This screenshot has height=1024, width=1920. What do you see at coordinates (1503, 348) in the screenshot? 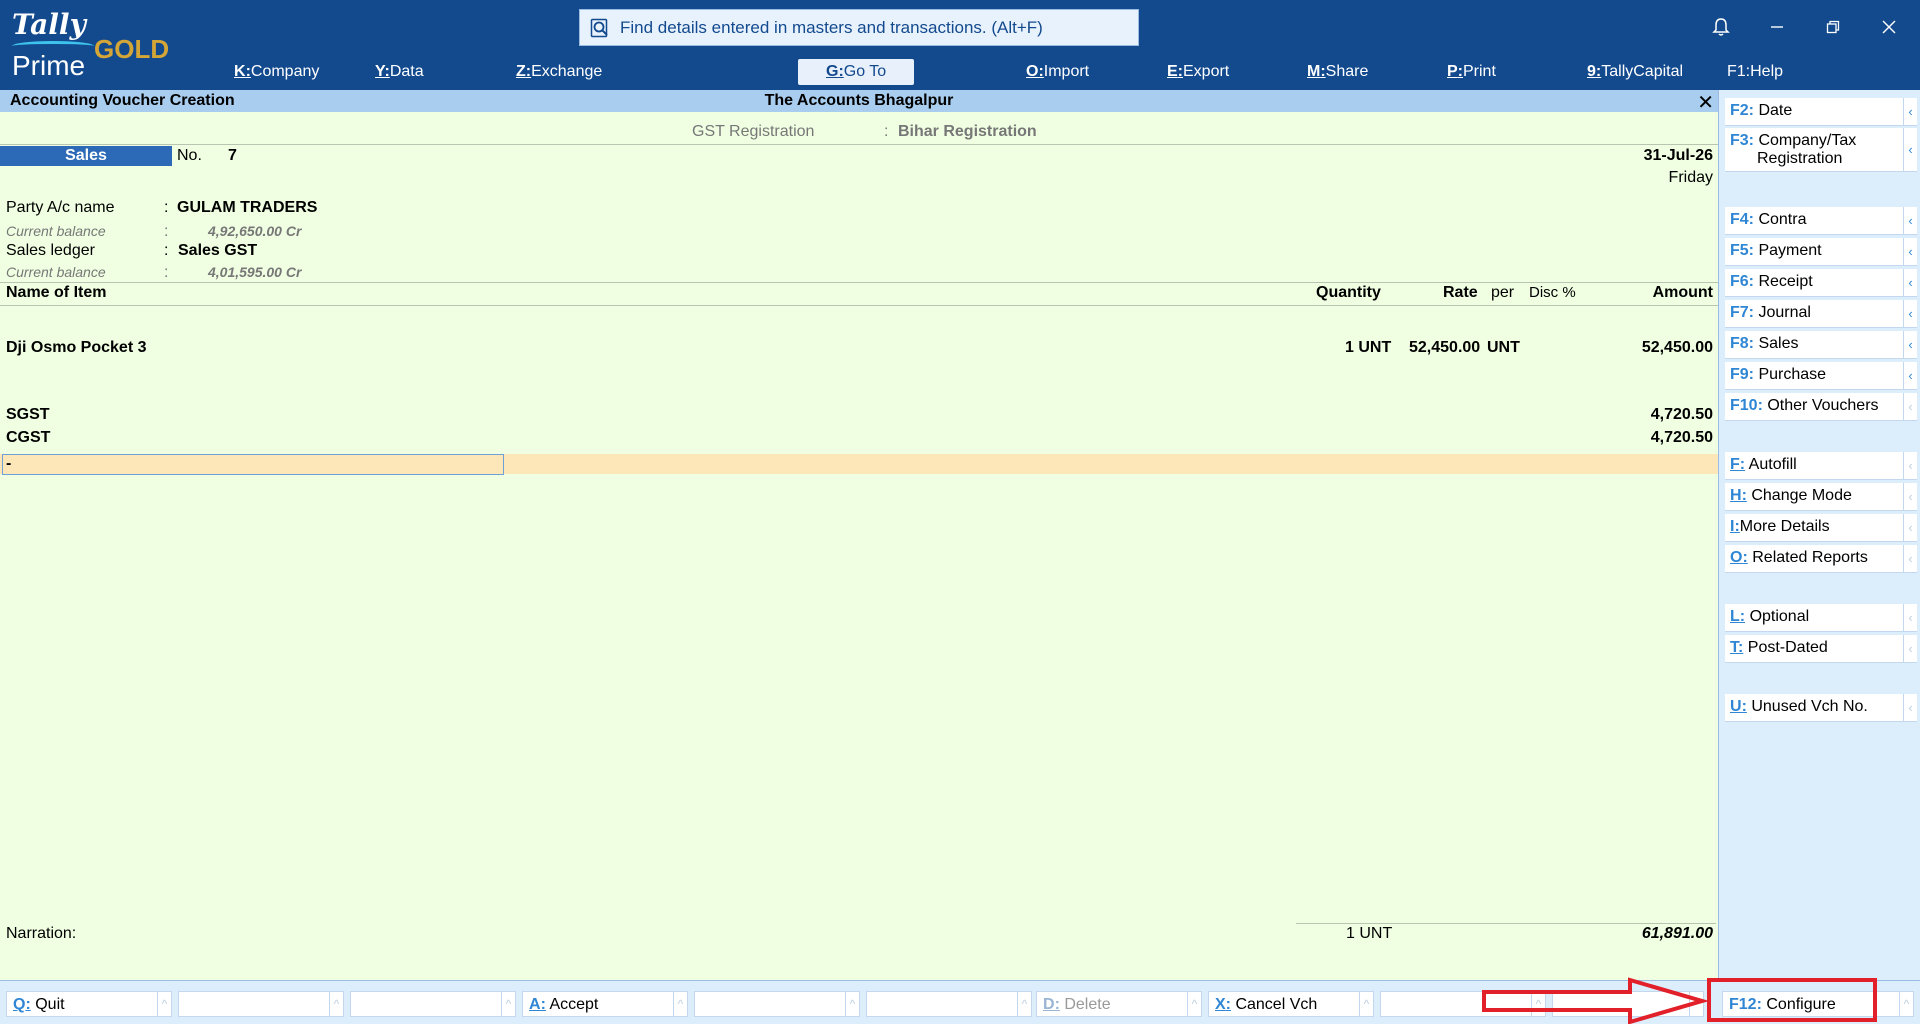
I see `item-per: UNT` at bounding box center [1503, 348].